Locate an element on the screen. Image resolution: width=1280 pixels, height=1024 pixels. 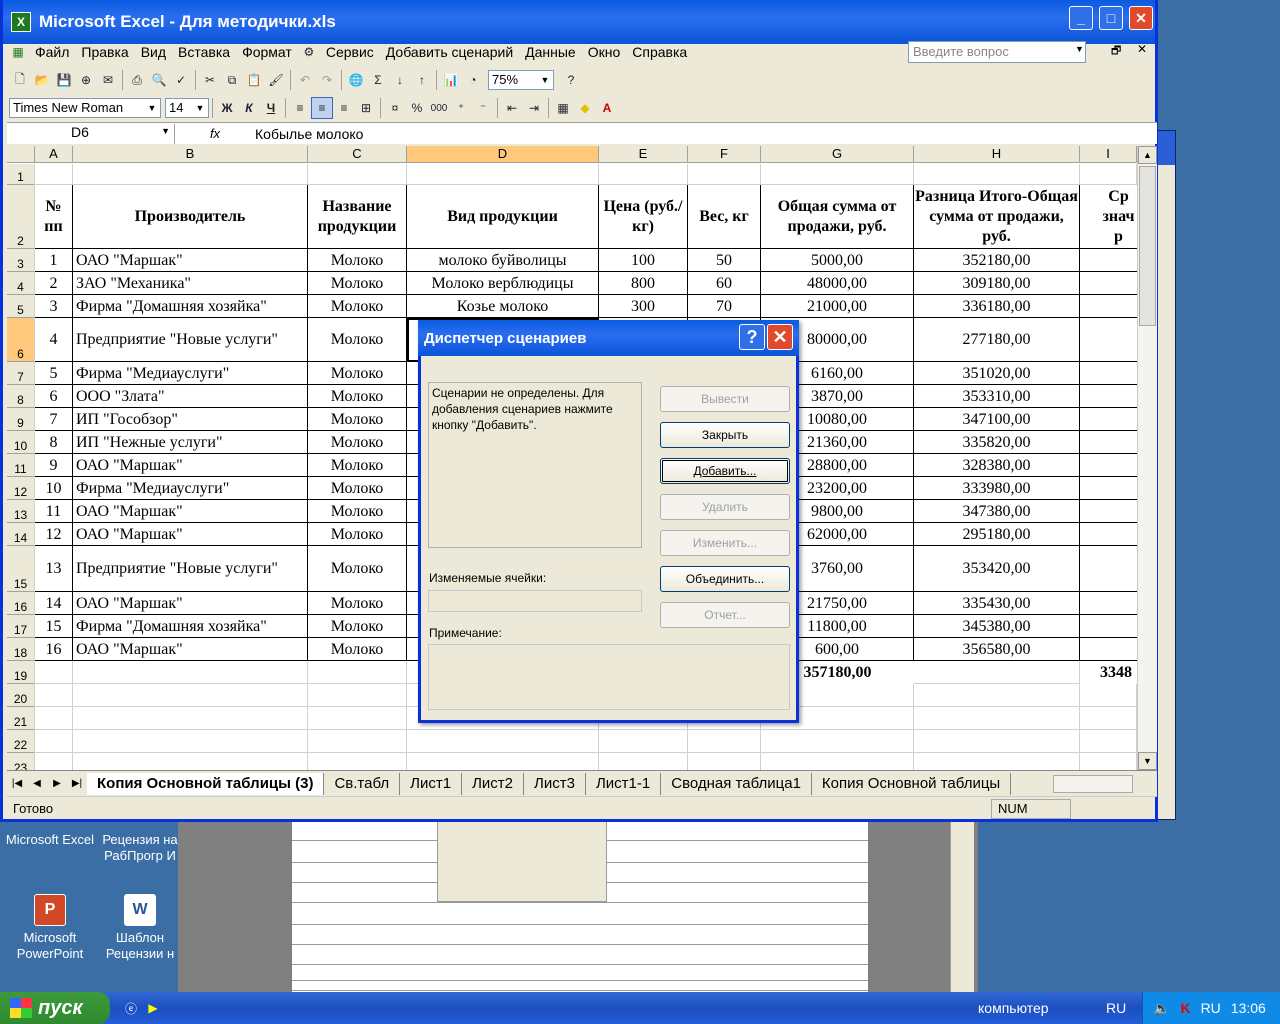
menu-format: Формат is located at coordinates (267, 52).